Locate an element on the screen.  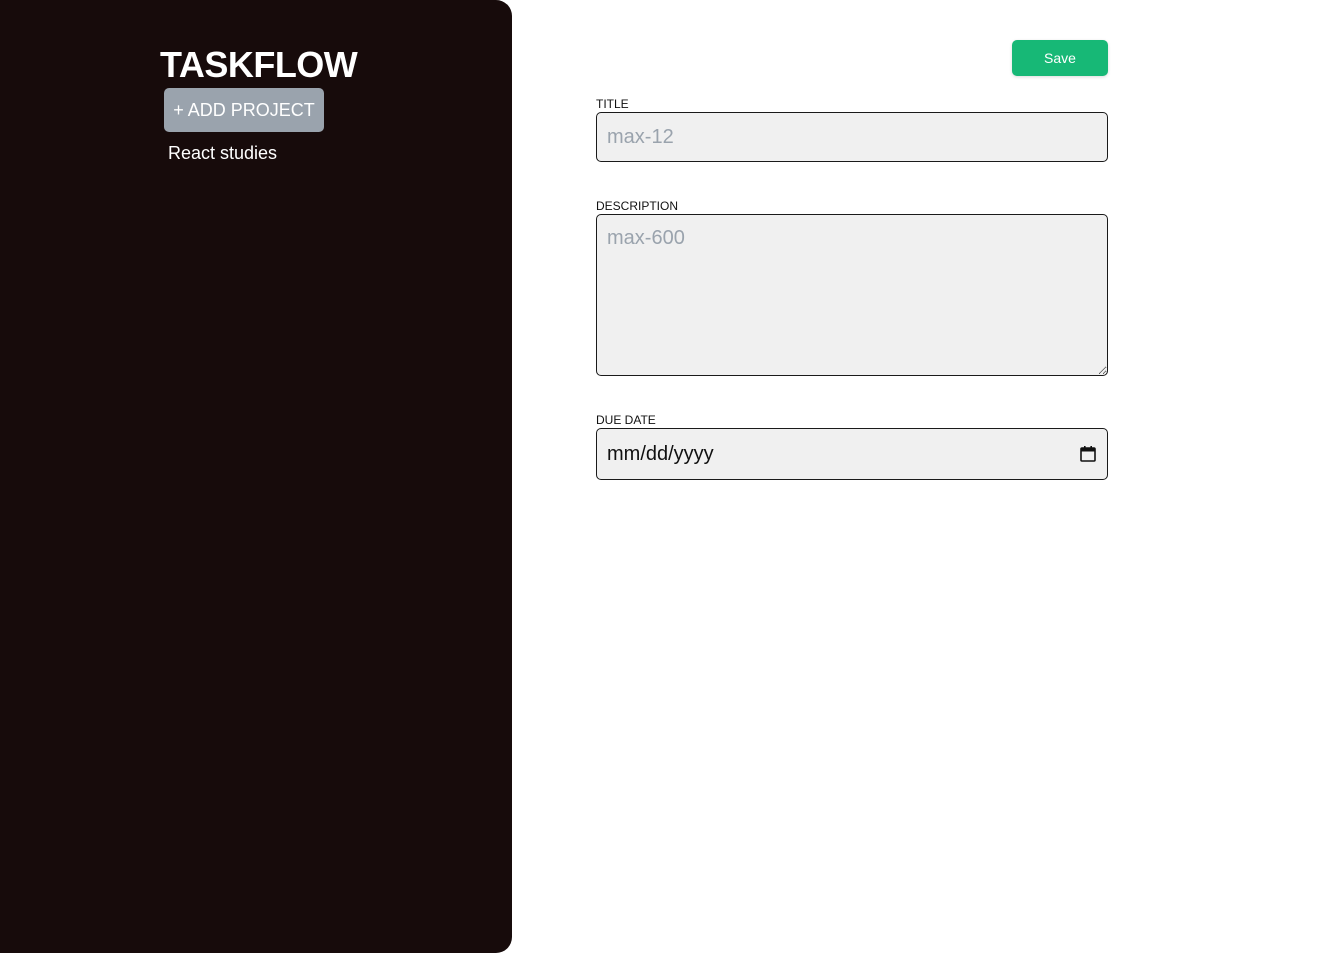
title-input is located at coordinates (852, 137).